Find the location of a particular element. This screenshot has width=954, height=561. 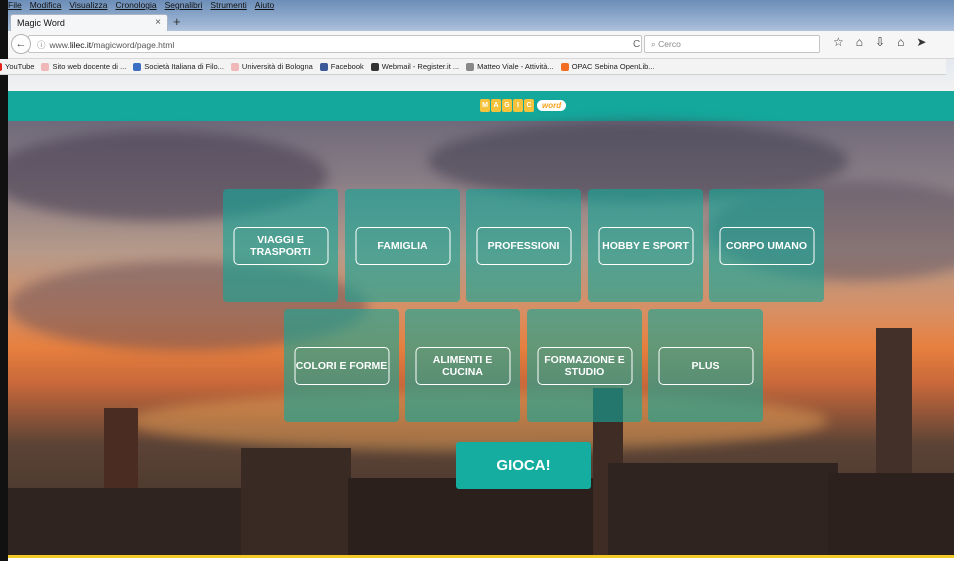

url-prefix: www. is located at coordinates (59, 45).